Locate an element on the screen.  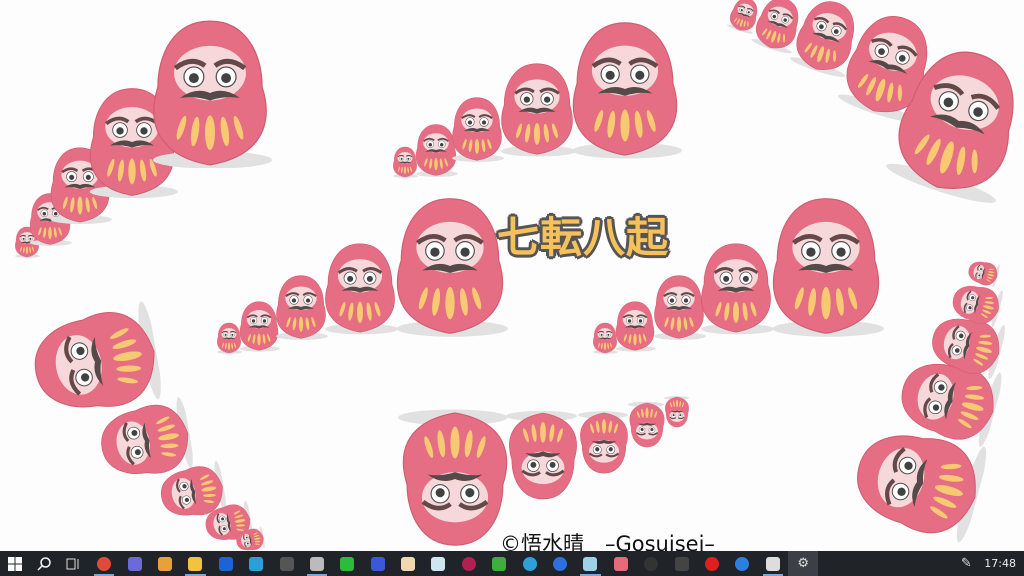
spiral-app-icon is located at coordinates (316, 563).